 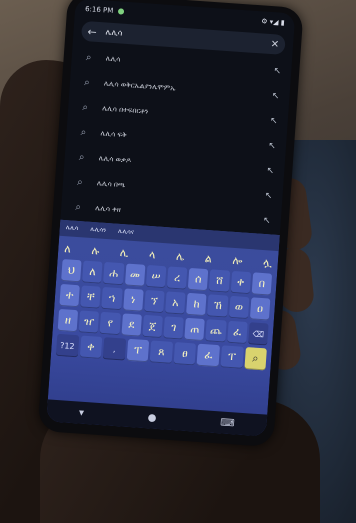 I want to click on suggestion-text: ሌሊሳ ወቃዶ, so click(x=115, y=159).